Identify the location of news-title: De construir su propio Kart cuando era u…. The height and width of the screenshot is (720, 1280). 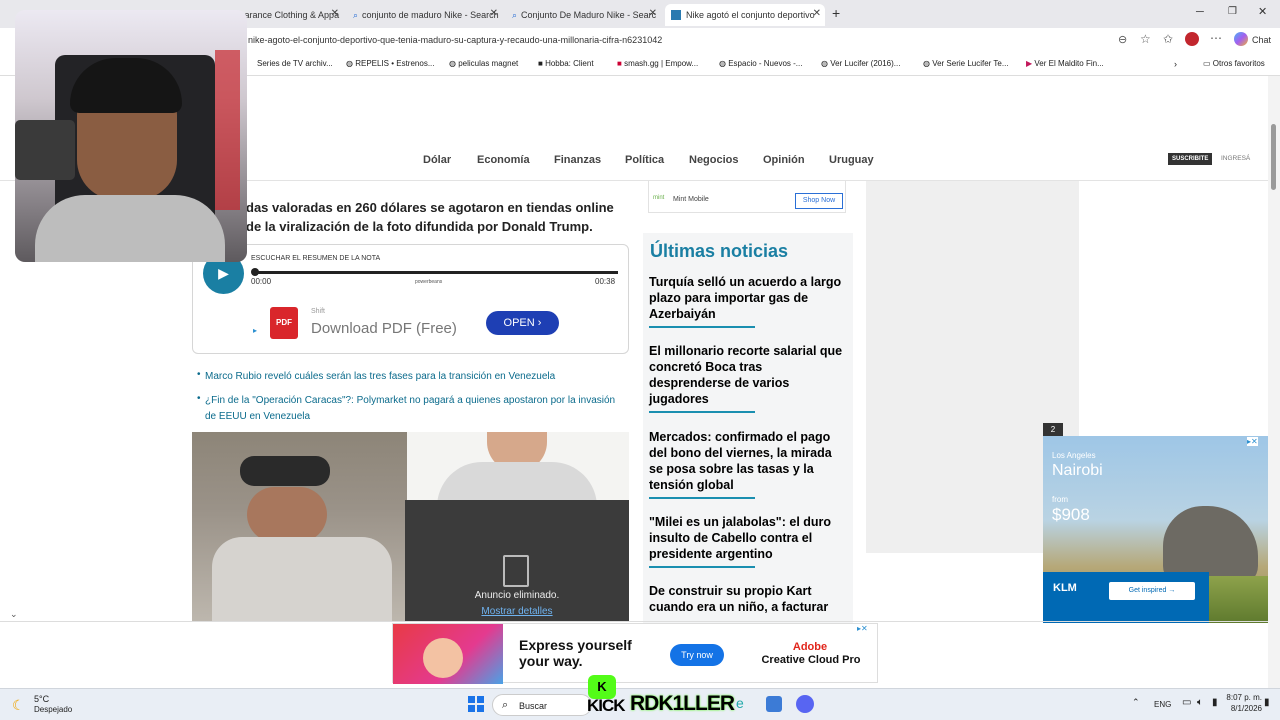
(746, 599).